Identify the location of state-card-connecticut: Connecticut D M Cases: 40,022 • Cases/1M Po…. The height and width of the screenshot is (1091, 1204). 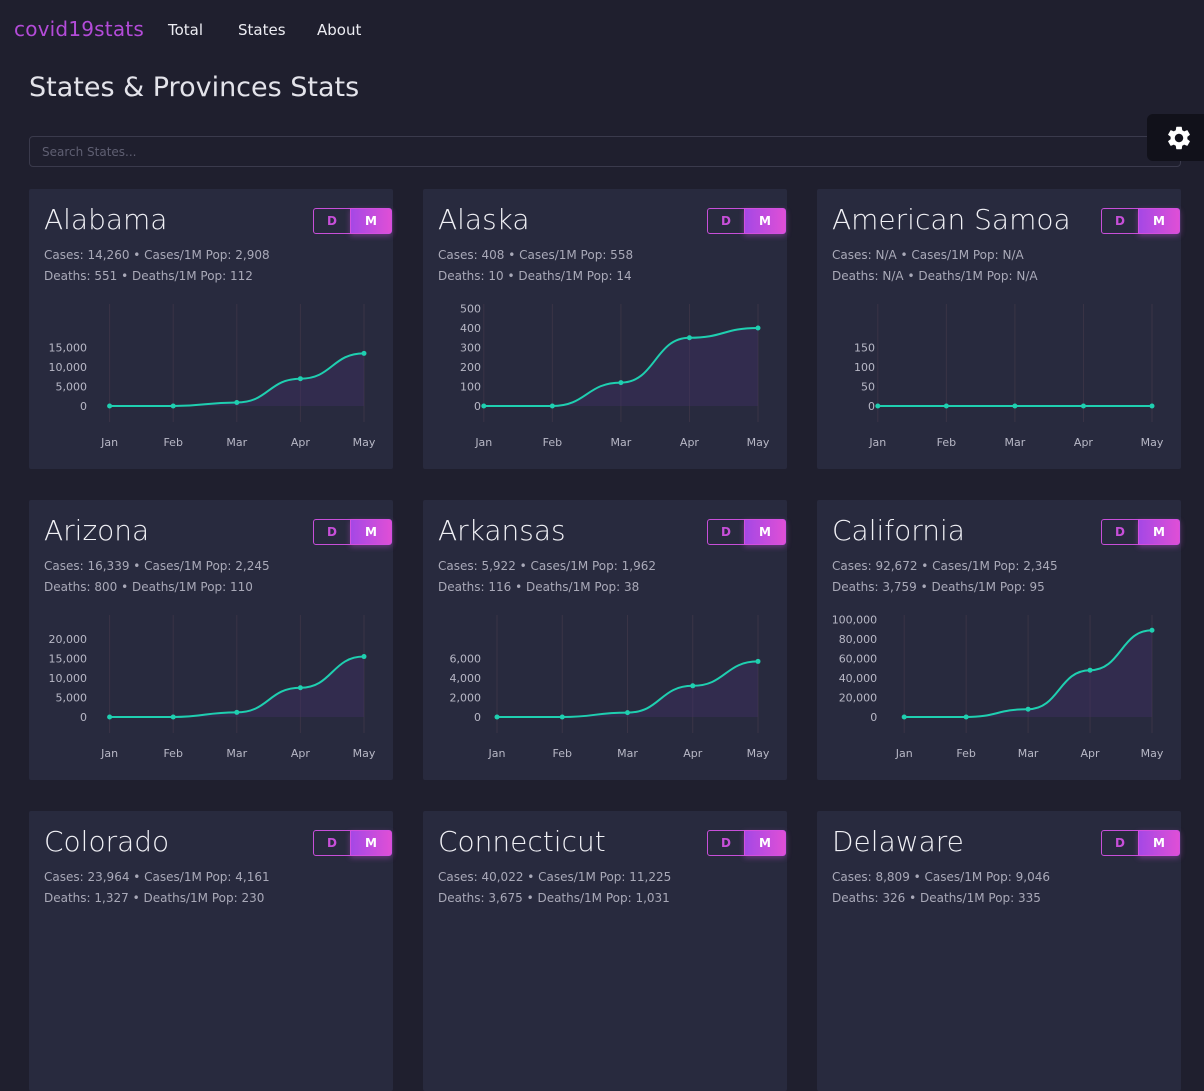
(605, 951).